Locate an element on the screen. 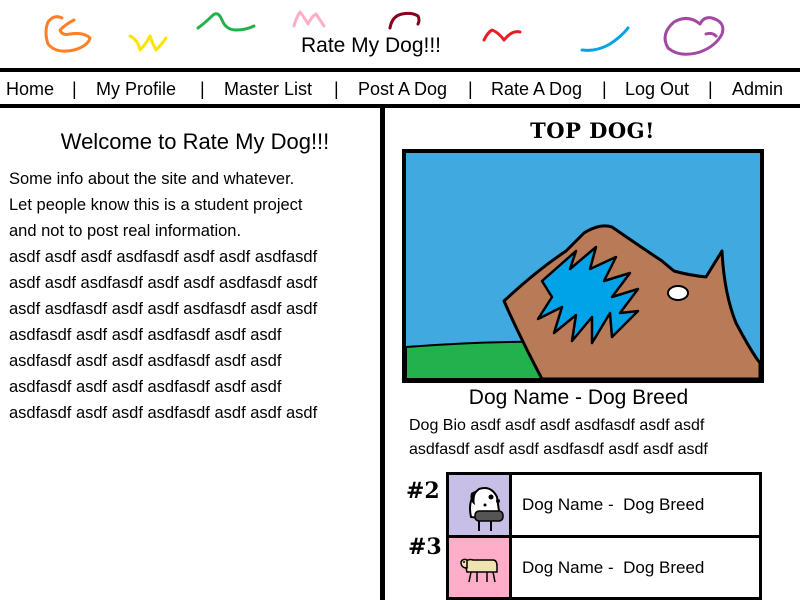 Image resolution: width=800 pixels, height=600 pixels. darkred-scribble is located at coordinates (404, 20).